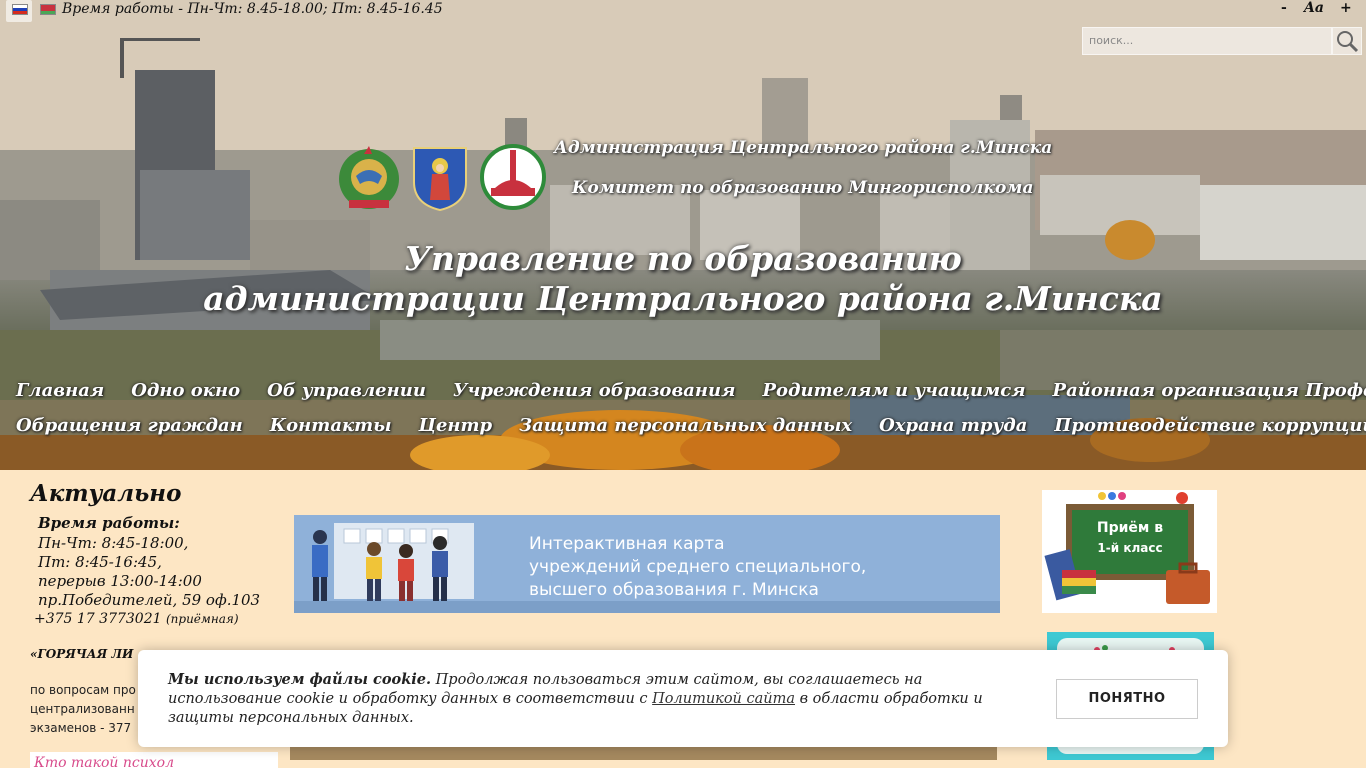  What do you see at coordinates (1129, 548) in the screenshot?
I see `svg-text: 1-й класс` at bounding box center [1129, 548].